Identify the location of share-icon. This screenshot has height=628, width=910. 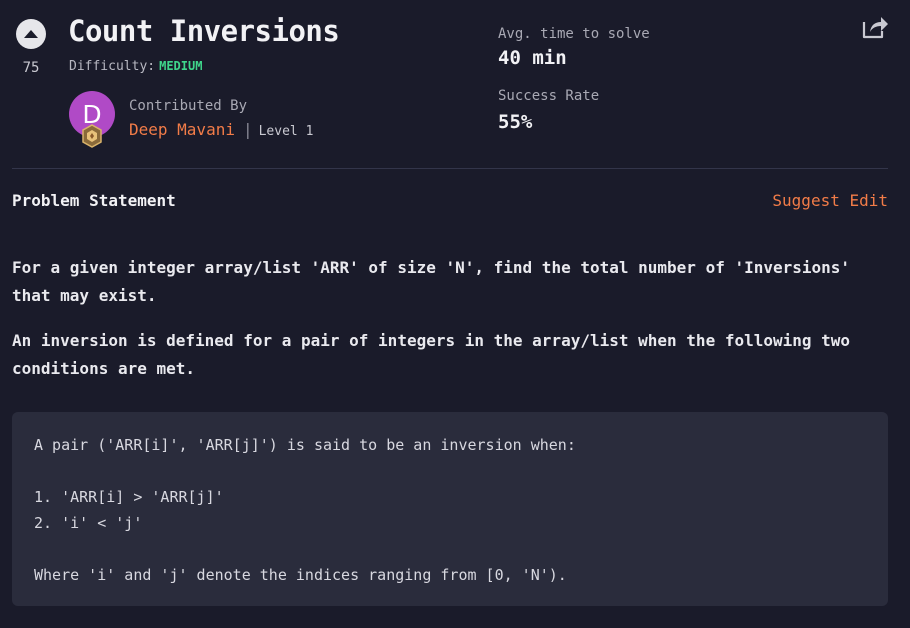
(875, 28).